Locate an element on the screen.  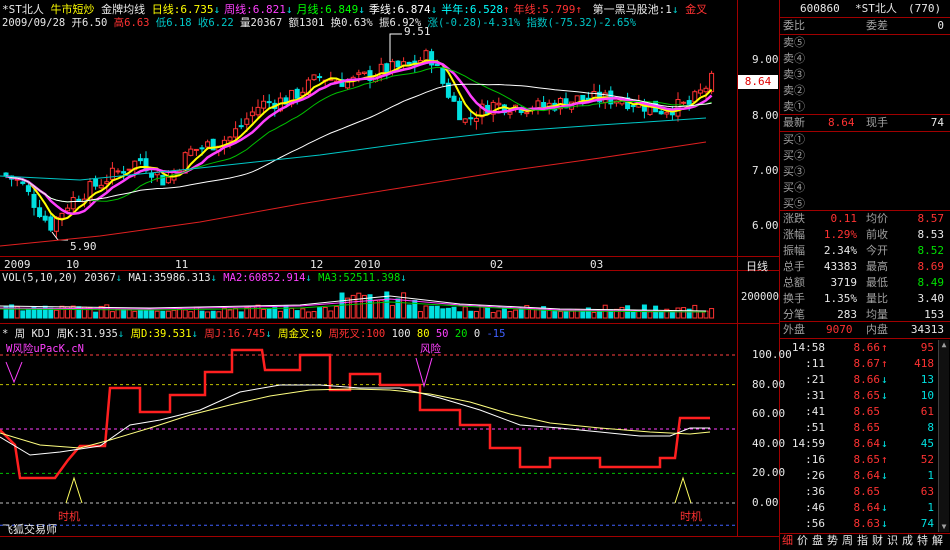
scroll-down-icon: ▼ is located at coordinates (944, 527).